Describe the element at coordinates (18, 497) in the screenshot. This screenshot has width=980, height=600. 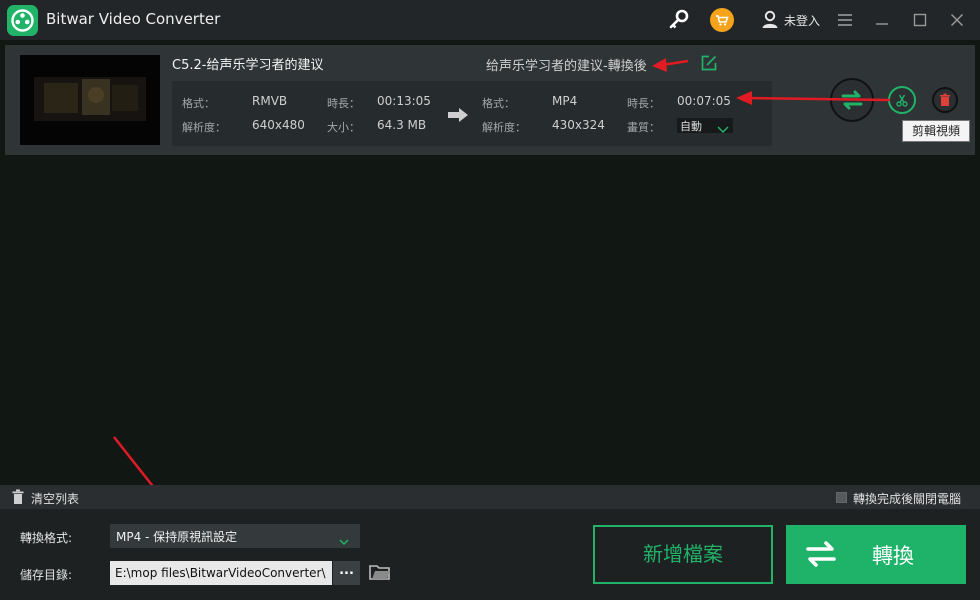
I see `trash-icon` at that location.